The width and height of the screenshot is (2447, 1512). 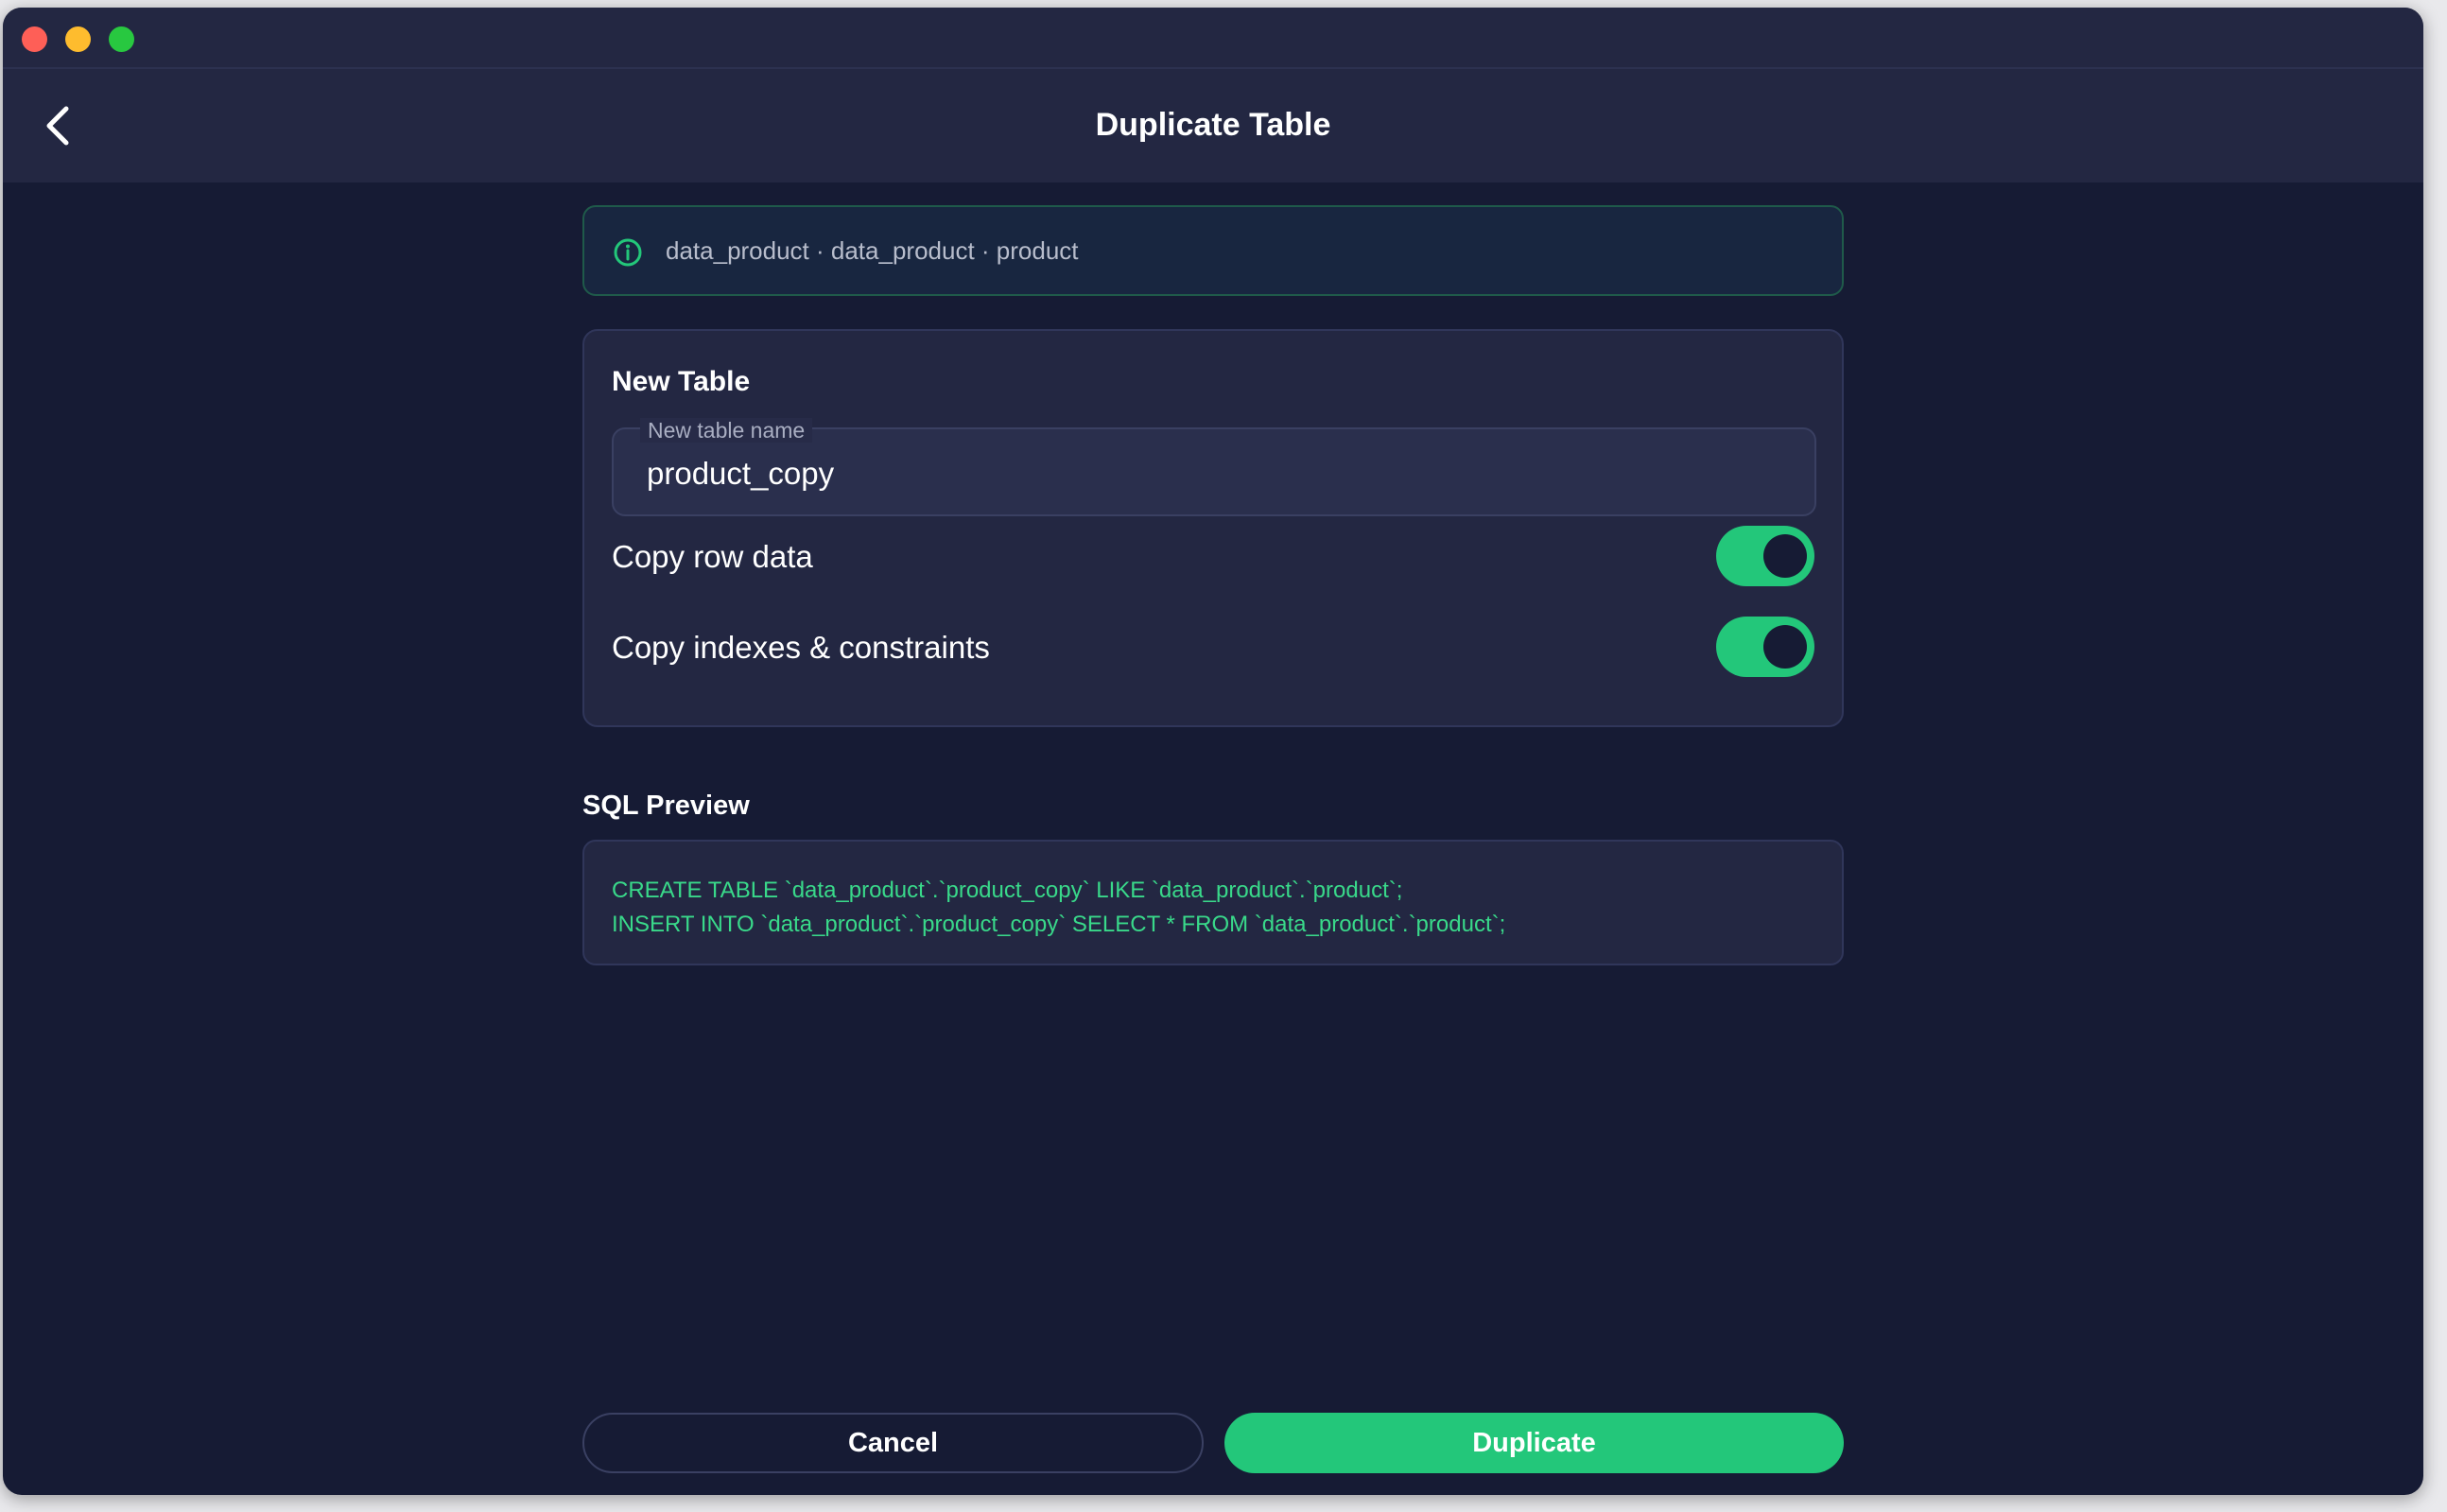 What do you see at coordinates (726, 430) in the screenshot?
I see `new-table-name-label: New table name` at bounding box center [726, 430].